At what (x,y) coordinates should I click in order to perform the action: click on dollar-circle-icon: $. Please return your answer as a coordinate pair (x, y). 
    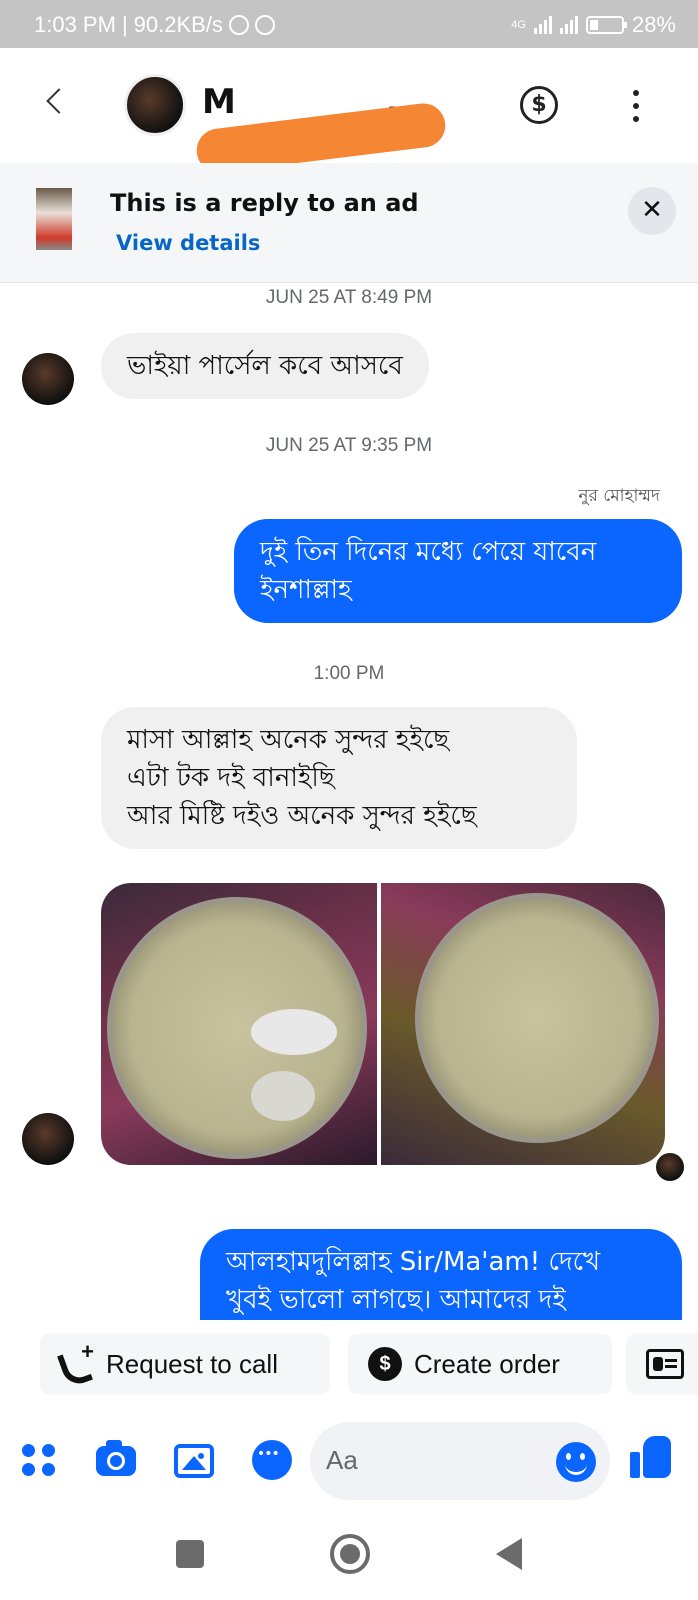
    Looking at the image, I should click on (539, 104).